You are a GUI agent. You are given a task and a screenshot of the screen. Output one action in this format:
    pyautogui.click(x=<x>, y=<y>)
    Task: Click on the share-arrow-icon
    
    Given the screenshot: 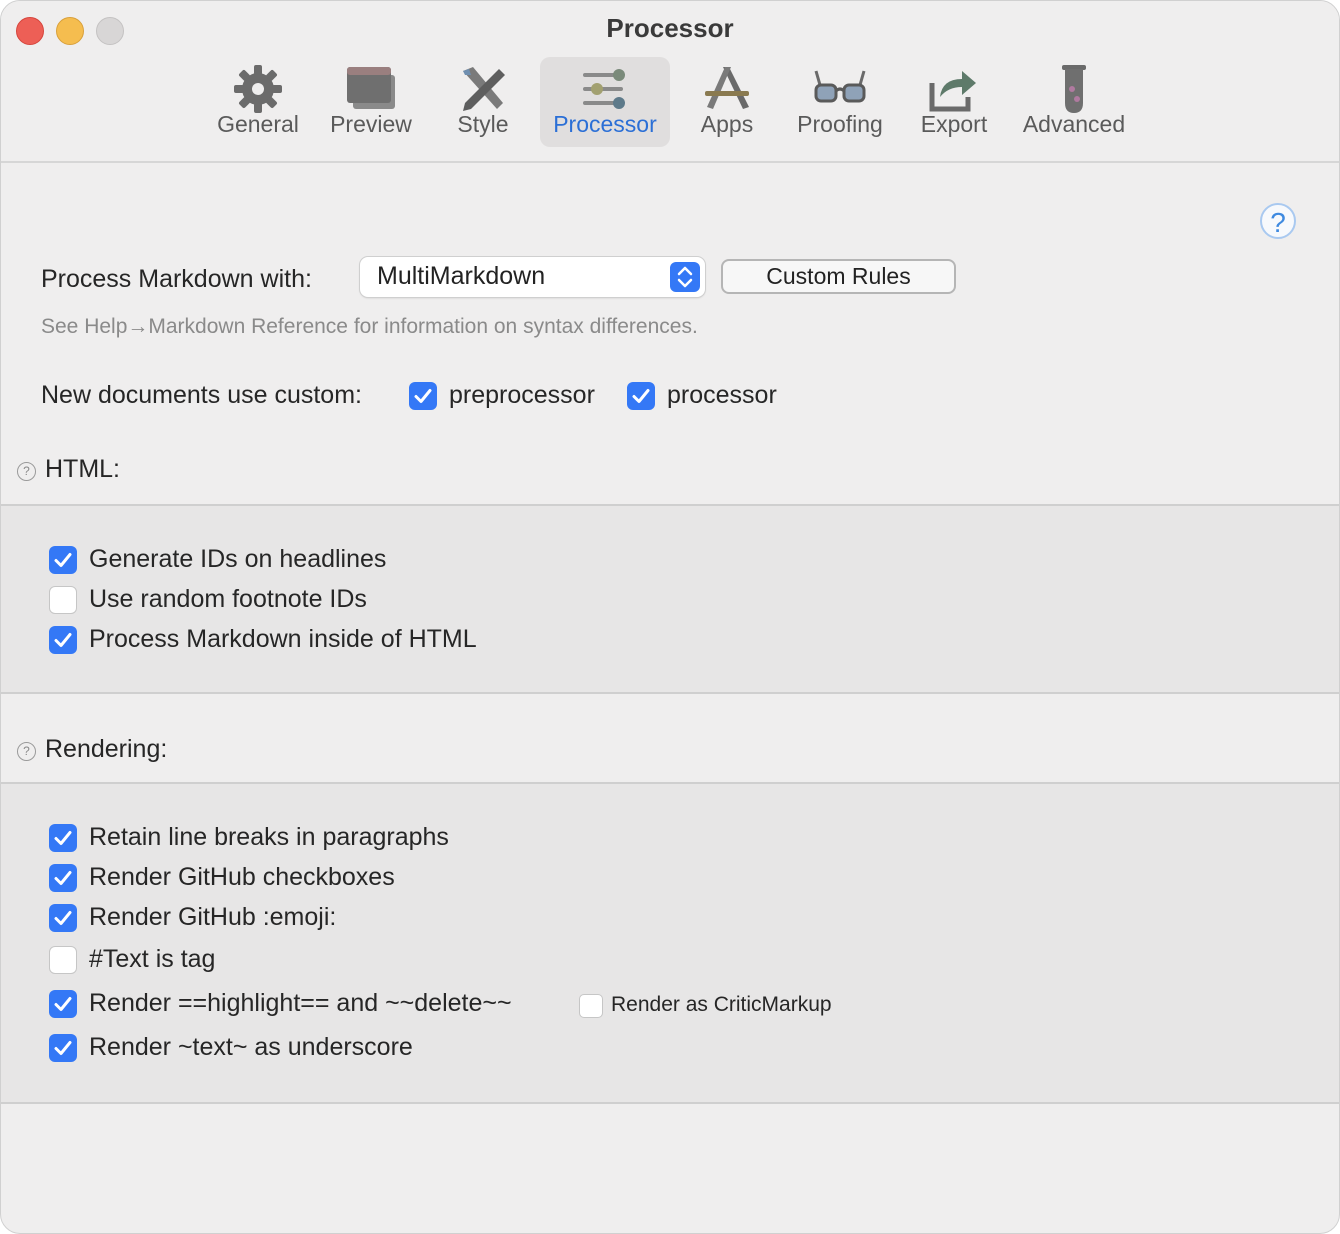 What is the action you would take?
    pyautogui.click(x=952, y=91)
    